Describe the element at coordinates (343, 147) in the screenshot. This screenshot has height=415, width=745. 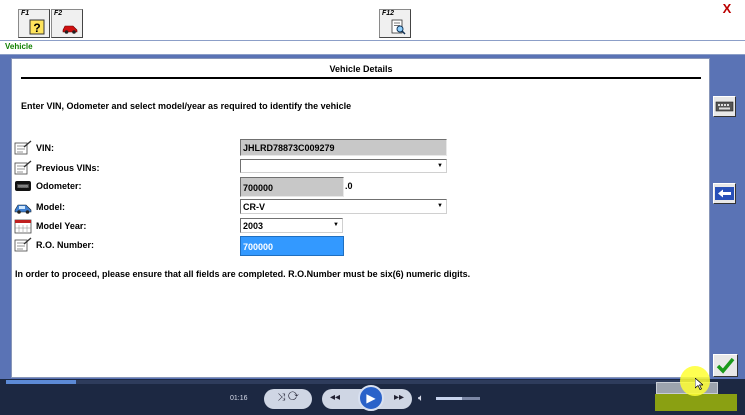
I see `vin-field: JHLRD78873C009279` at that location.